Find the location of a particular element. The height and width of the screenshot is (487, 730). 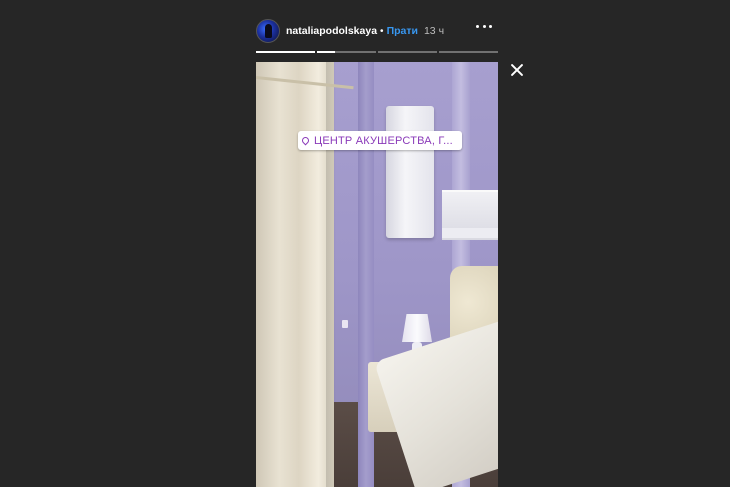

avatar is located at coordinates (268, 31).